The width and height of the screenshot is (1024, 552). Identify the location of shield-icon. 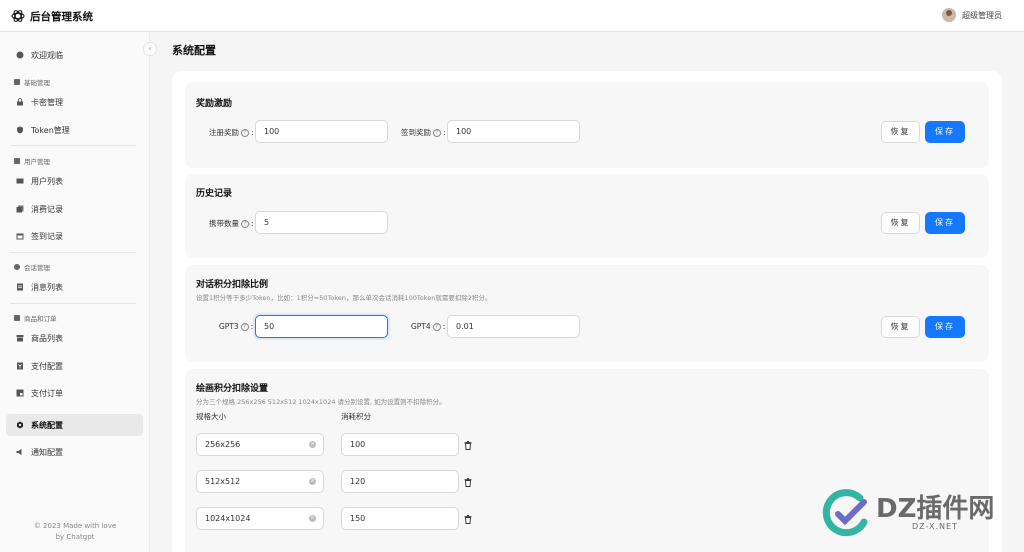
(20, 130).